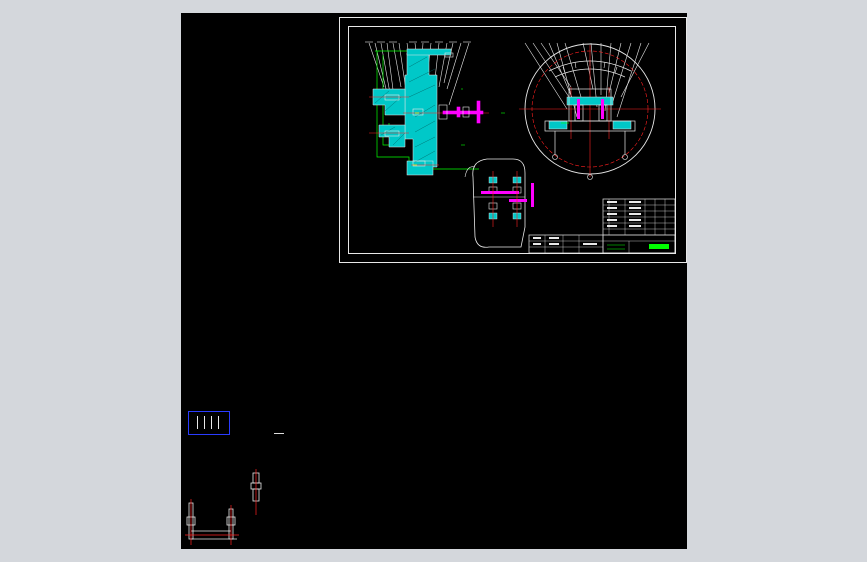 The image size is (867, 562). I want to click on fixture-assembly-drawing, so click(520, 147).